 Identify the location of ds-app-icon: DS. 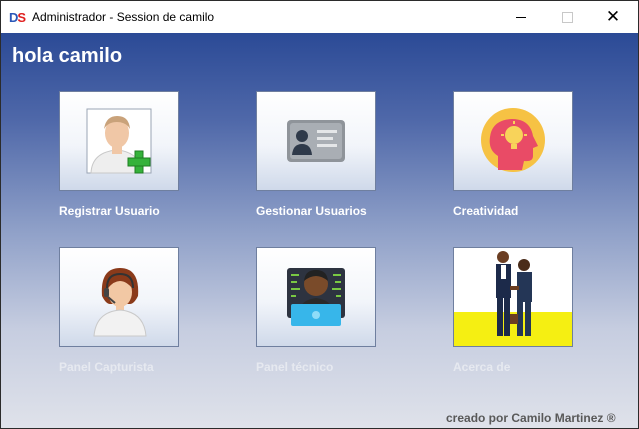
(17, 17).